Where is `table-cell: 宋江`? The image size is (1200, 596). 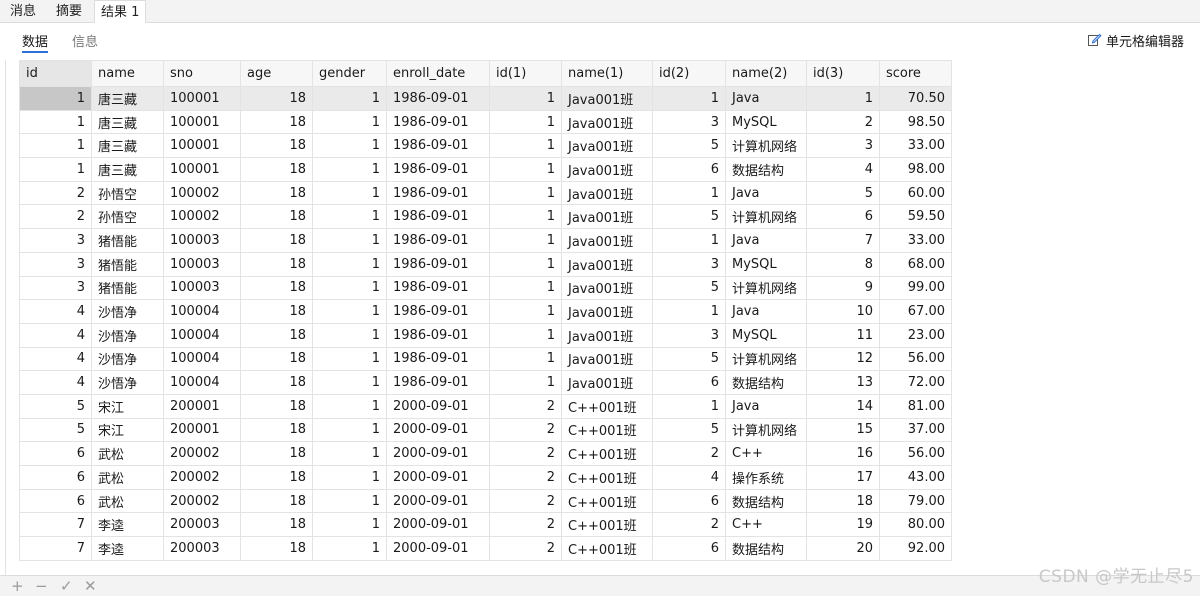 table-cell: 宋江 is located at coordinates (127, 406).